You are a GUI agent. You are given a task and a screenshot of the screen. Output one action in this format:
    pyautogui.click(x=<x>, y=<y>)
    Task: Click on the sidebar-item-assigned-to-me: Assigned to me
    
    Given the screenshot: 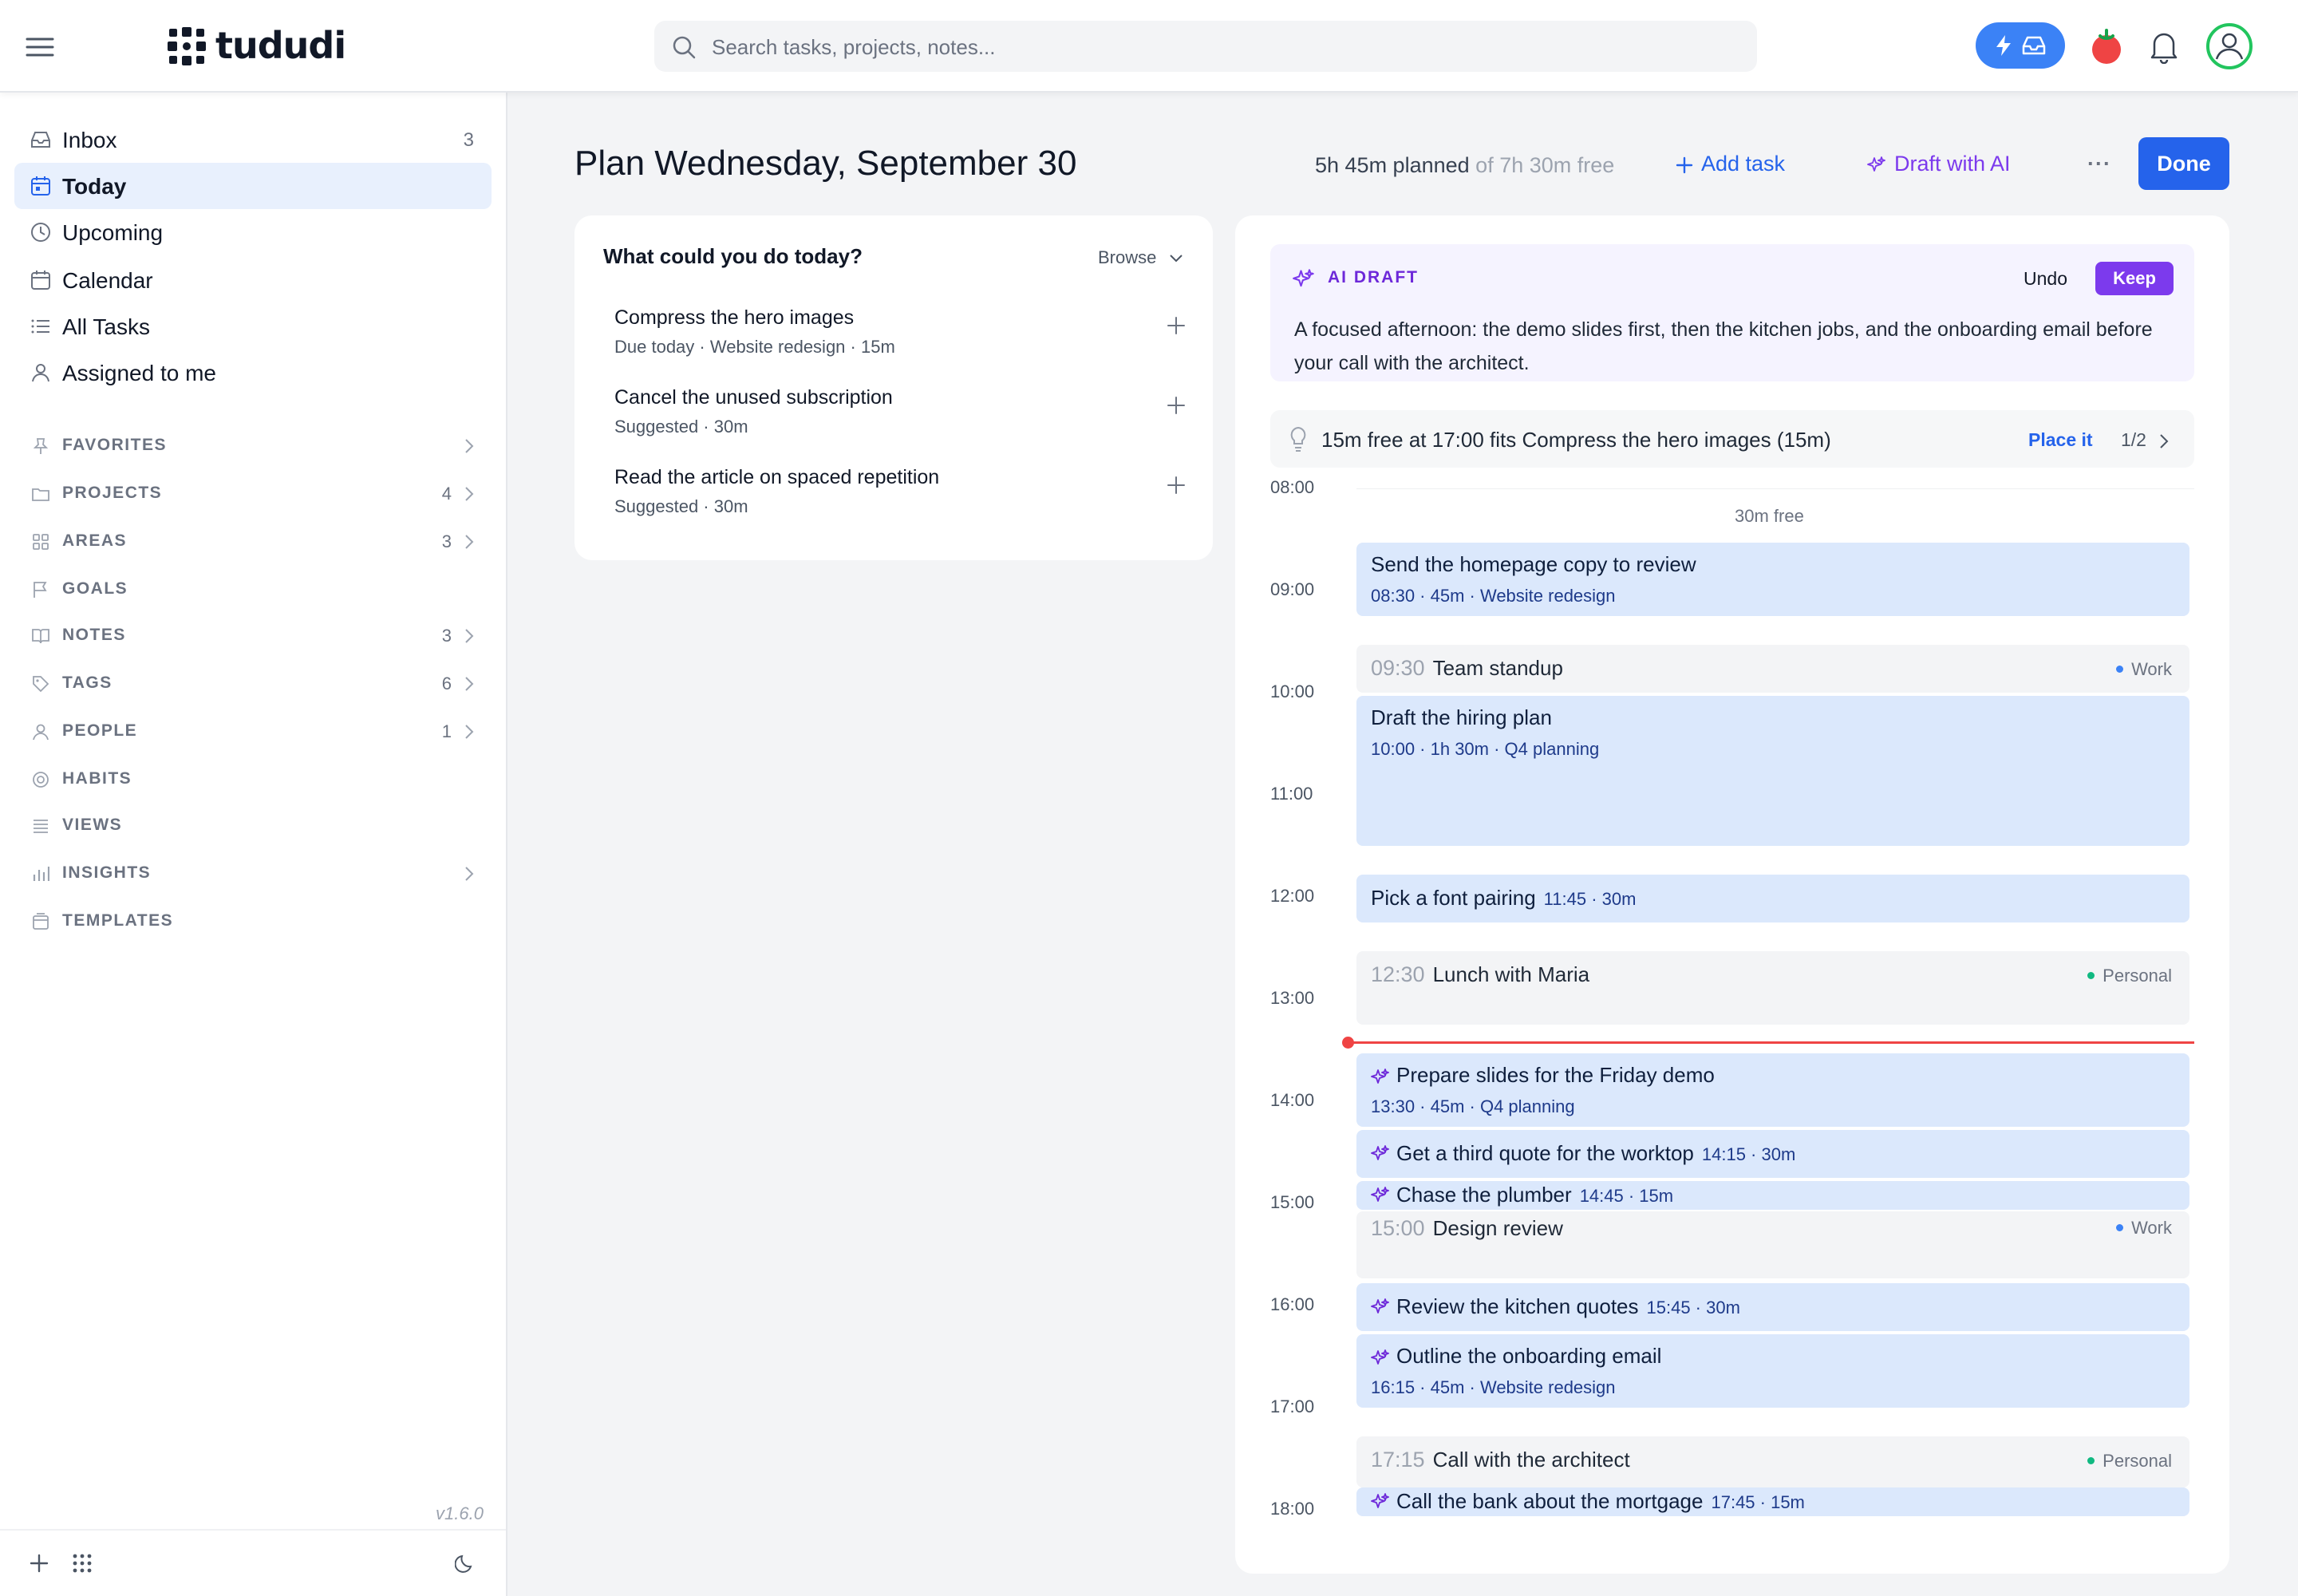 What is the action you would take?
    pyautogui.click(x=253, y=373)
    